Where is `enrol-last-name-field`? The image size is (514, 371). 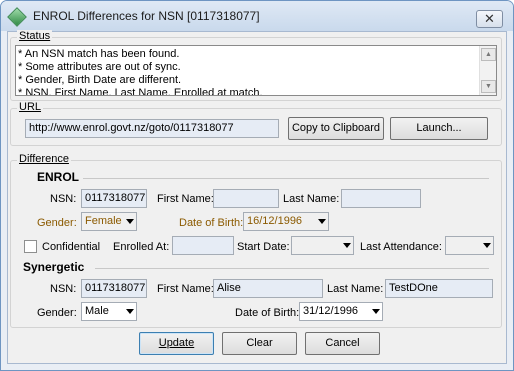 enrol-last-name-field is located at coordinates (381, 198).